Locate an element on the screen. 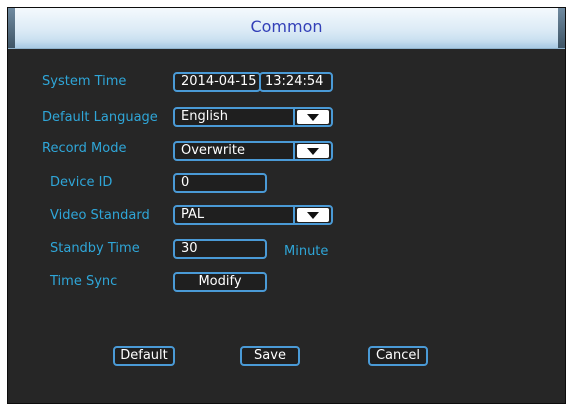 Image resolution: width=573 pixels, height=407 pixels. video-standard-value: PAL is located at coordinates (193, 214).